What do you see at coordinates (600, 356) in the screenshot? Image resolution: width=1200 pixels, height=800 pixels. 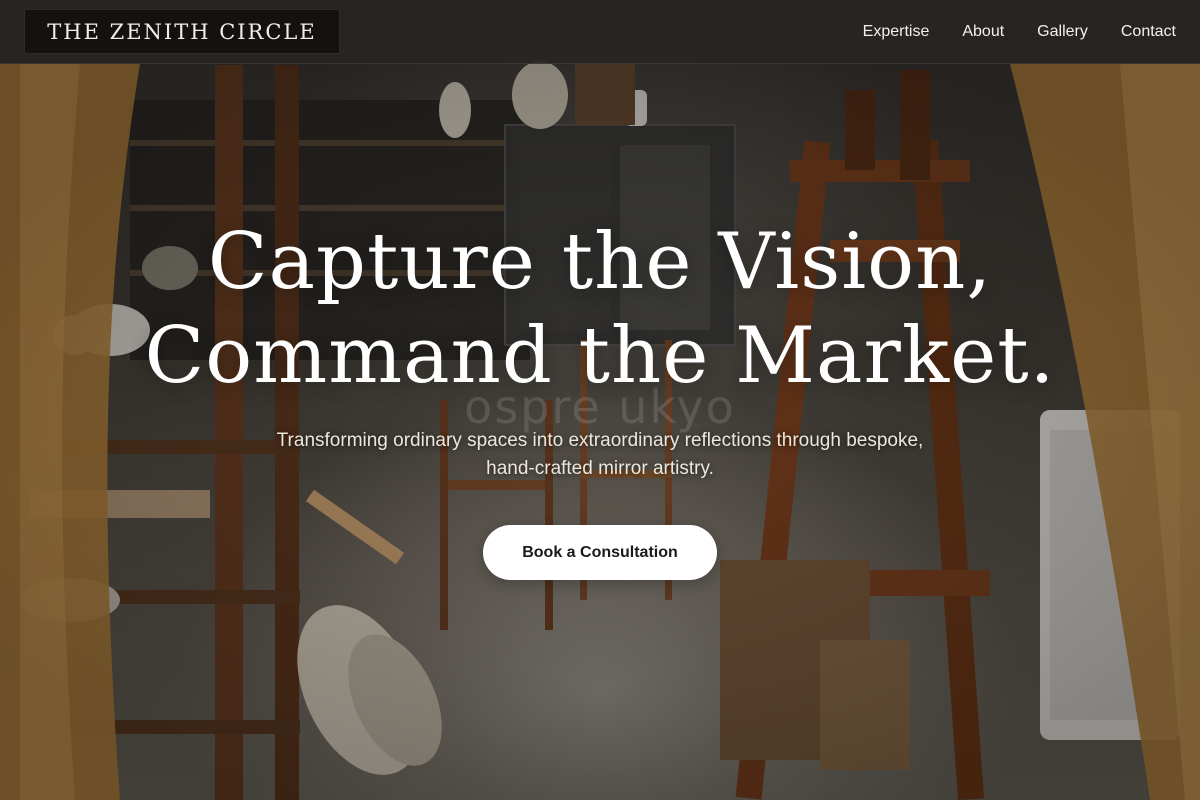 I see `headline-line-2: Command the Market.` at bounding box center [600, 356].